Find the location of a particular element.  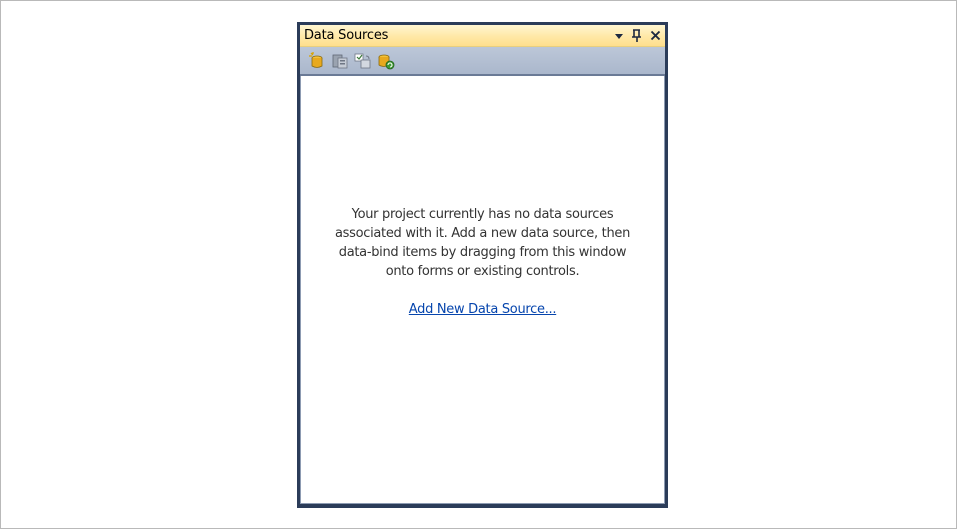

refresh-icon is located at coordinates (386, 61).